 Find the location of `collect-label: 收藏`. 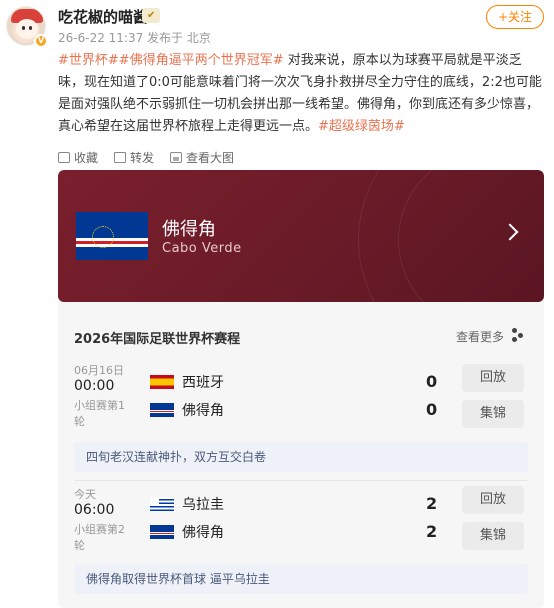

collect-label: 收藏 is located at coordinates (86, 157).